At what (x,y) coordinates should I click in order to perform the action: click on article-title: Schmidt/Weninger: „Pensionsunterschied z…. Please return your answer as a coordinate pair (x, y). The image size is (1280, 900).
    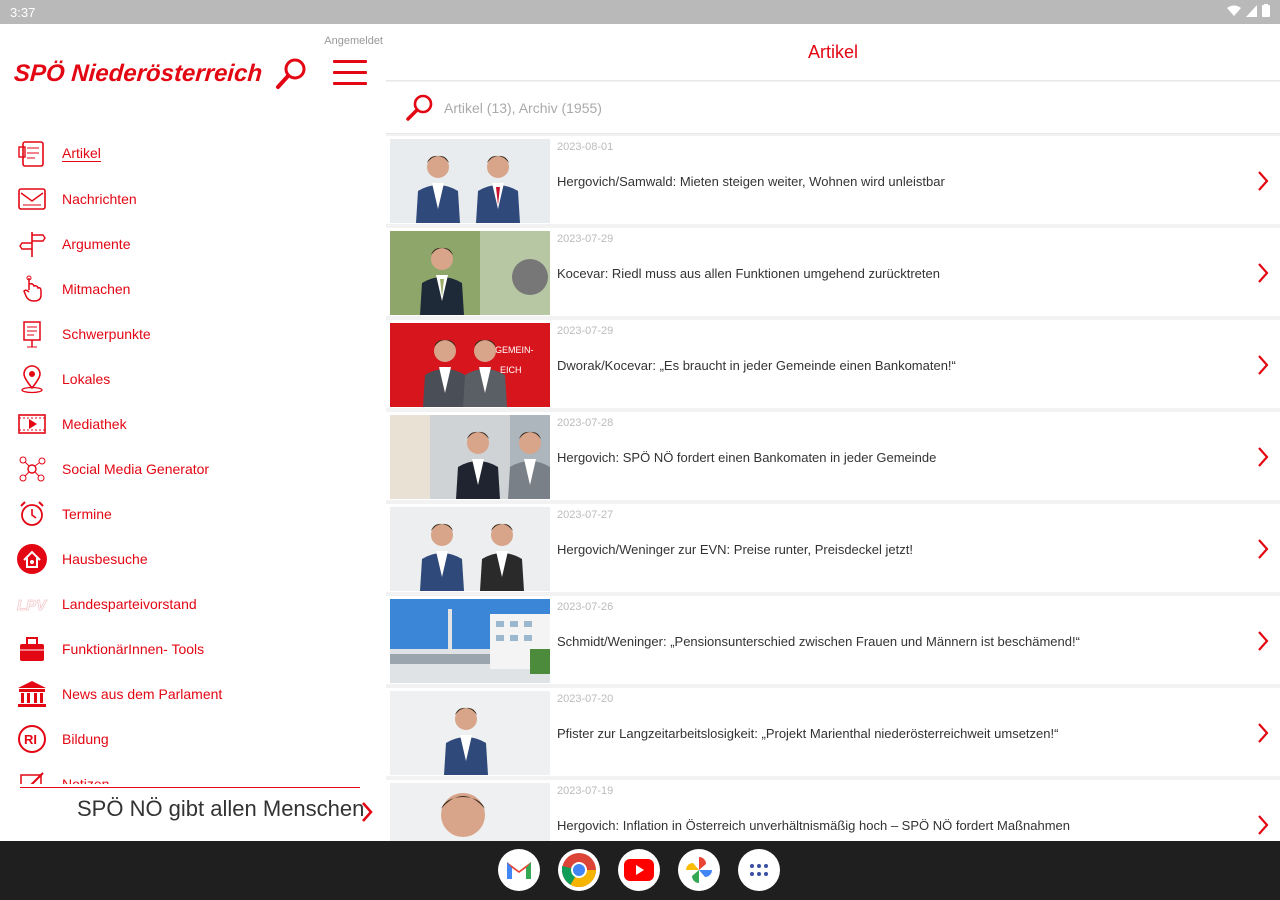
    Looking at the image, I should click on (818, 641).